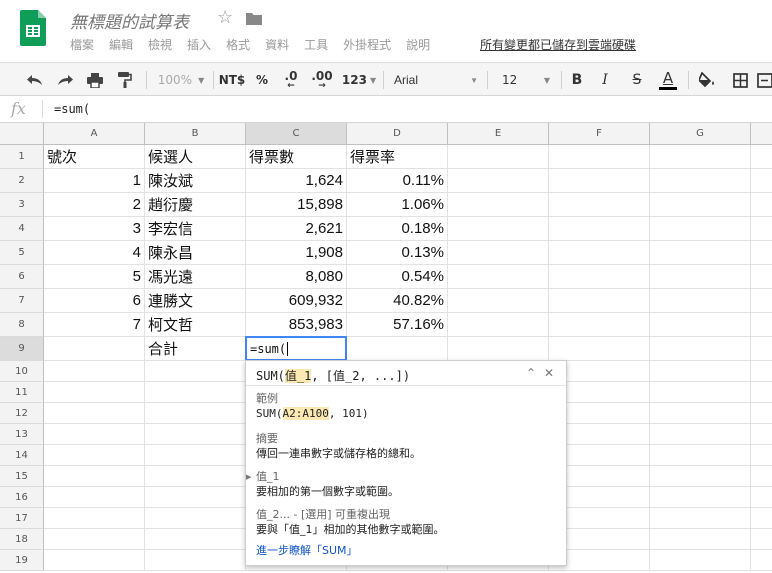 Image resolution: width=772 pixels, height=573 pixels. I want to click on menu-tools: 工具, so click(316, 44).